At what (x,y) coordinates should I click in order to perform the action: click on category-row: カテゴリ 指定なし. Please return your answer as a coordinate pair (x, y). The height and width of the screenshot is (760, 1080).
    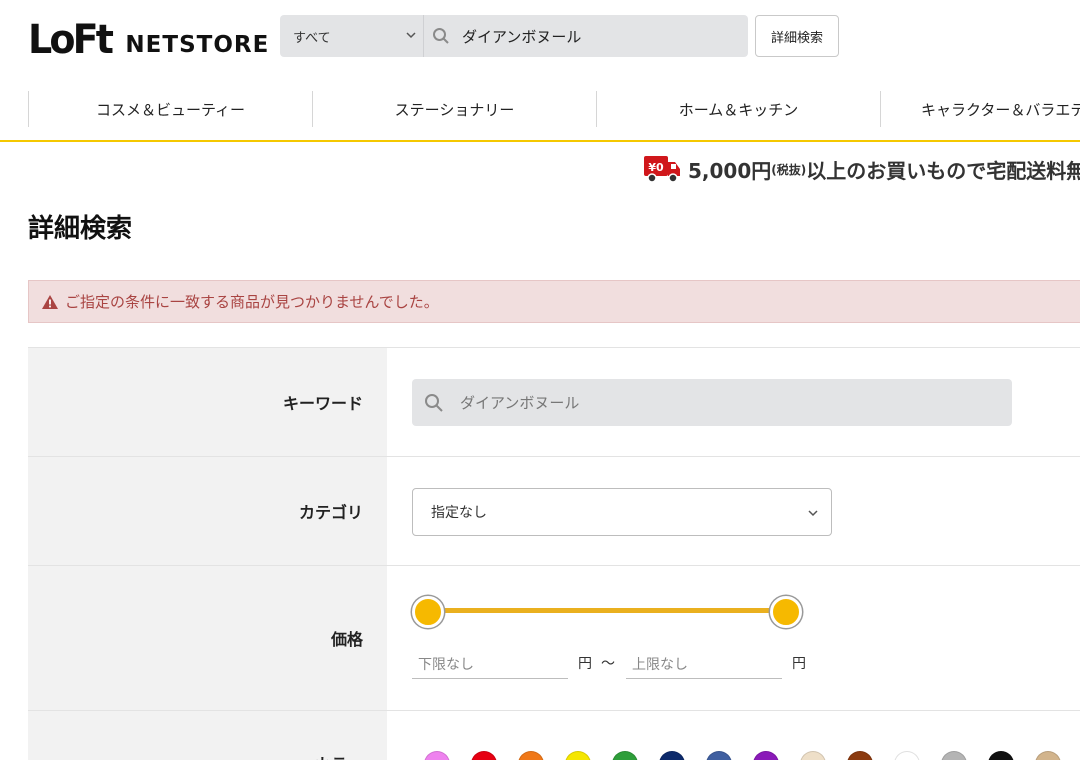
    Looking at the image, I should click on (554, 510).